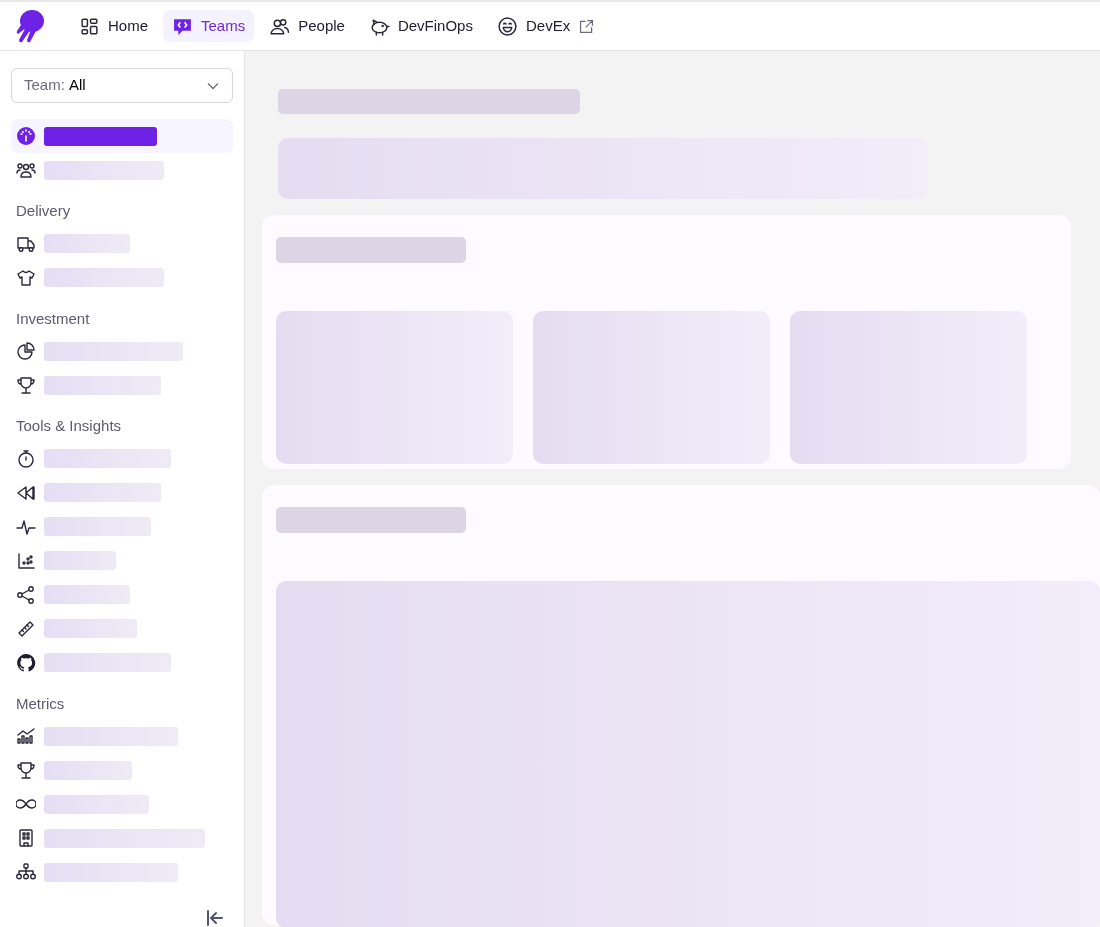  What do you see at coordinates (44, 211) in the screenshot?
I see `section-heading: Delivery` at bounding box center [44, 211].